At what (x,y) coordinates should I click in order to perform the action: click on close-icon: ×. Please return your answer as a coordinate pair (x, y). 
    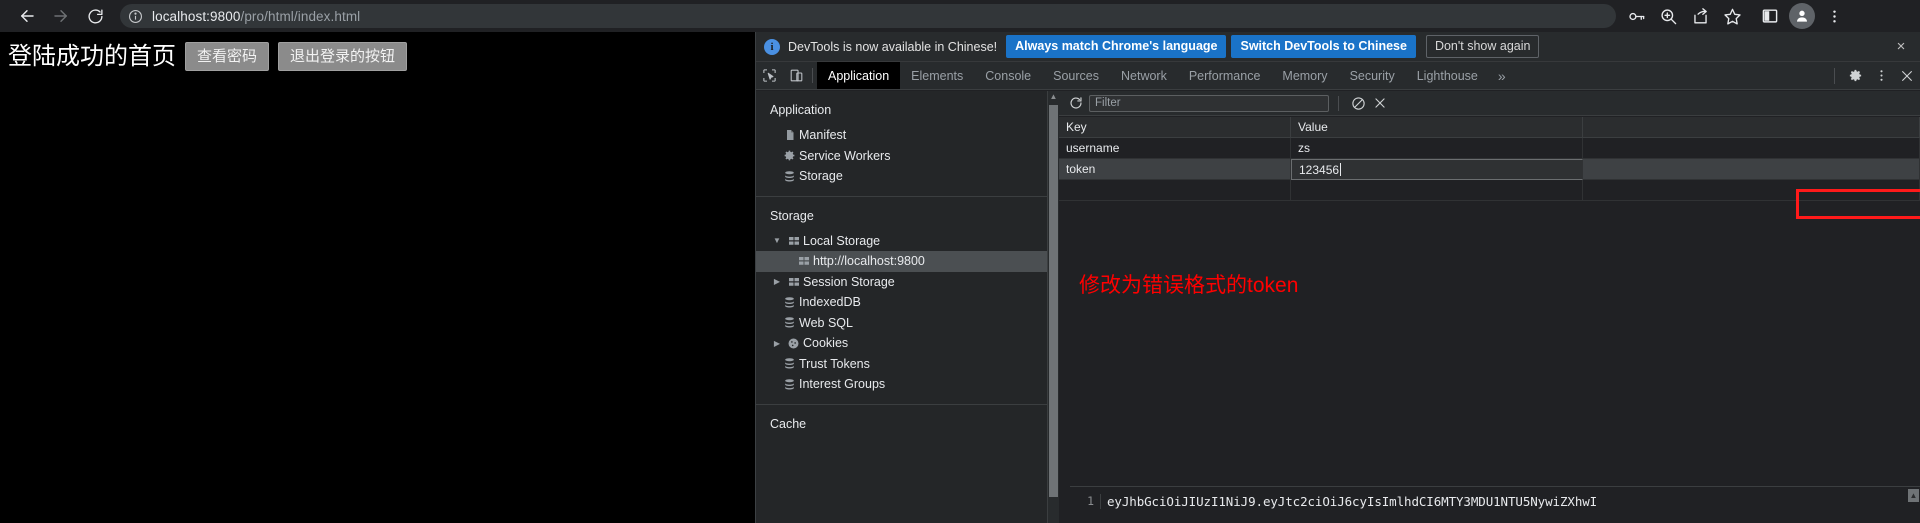
    Looking at the image, I should click on (1901, 46).